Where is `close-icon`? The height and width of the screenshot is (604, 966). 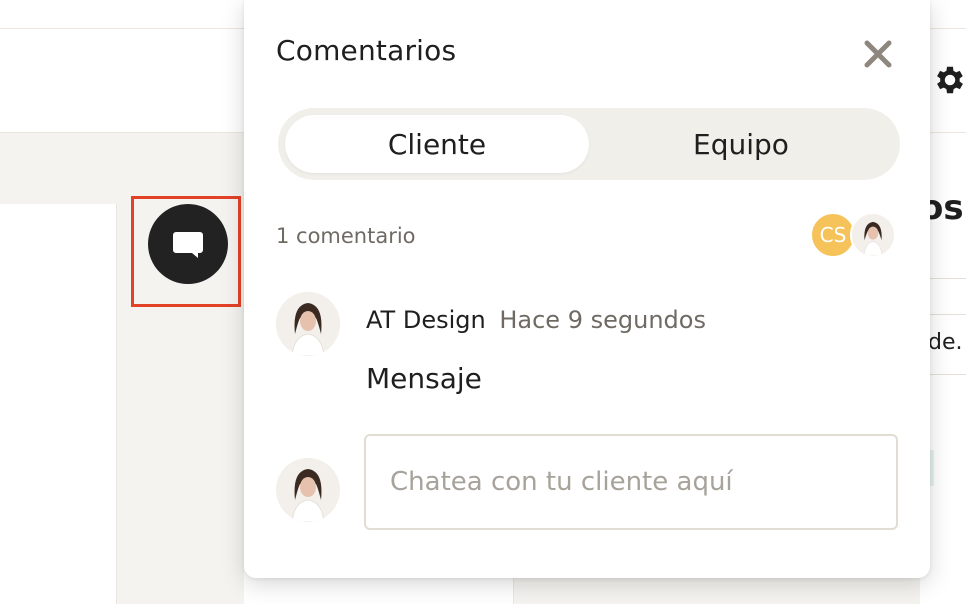 close-icon is located at coordinates (878, 54).